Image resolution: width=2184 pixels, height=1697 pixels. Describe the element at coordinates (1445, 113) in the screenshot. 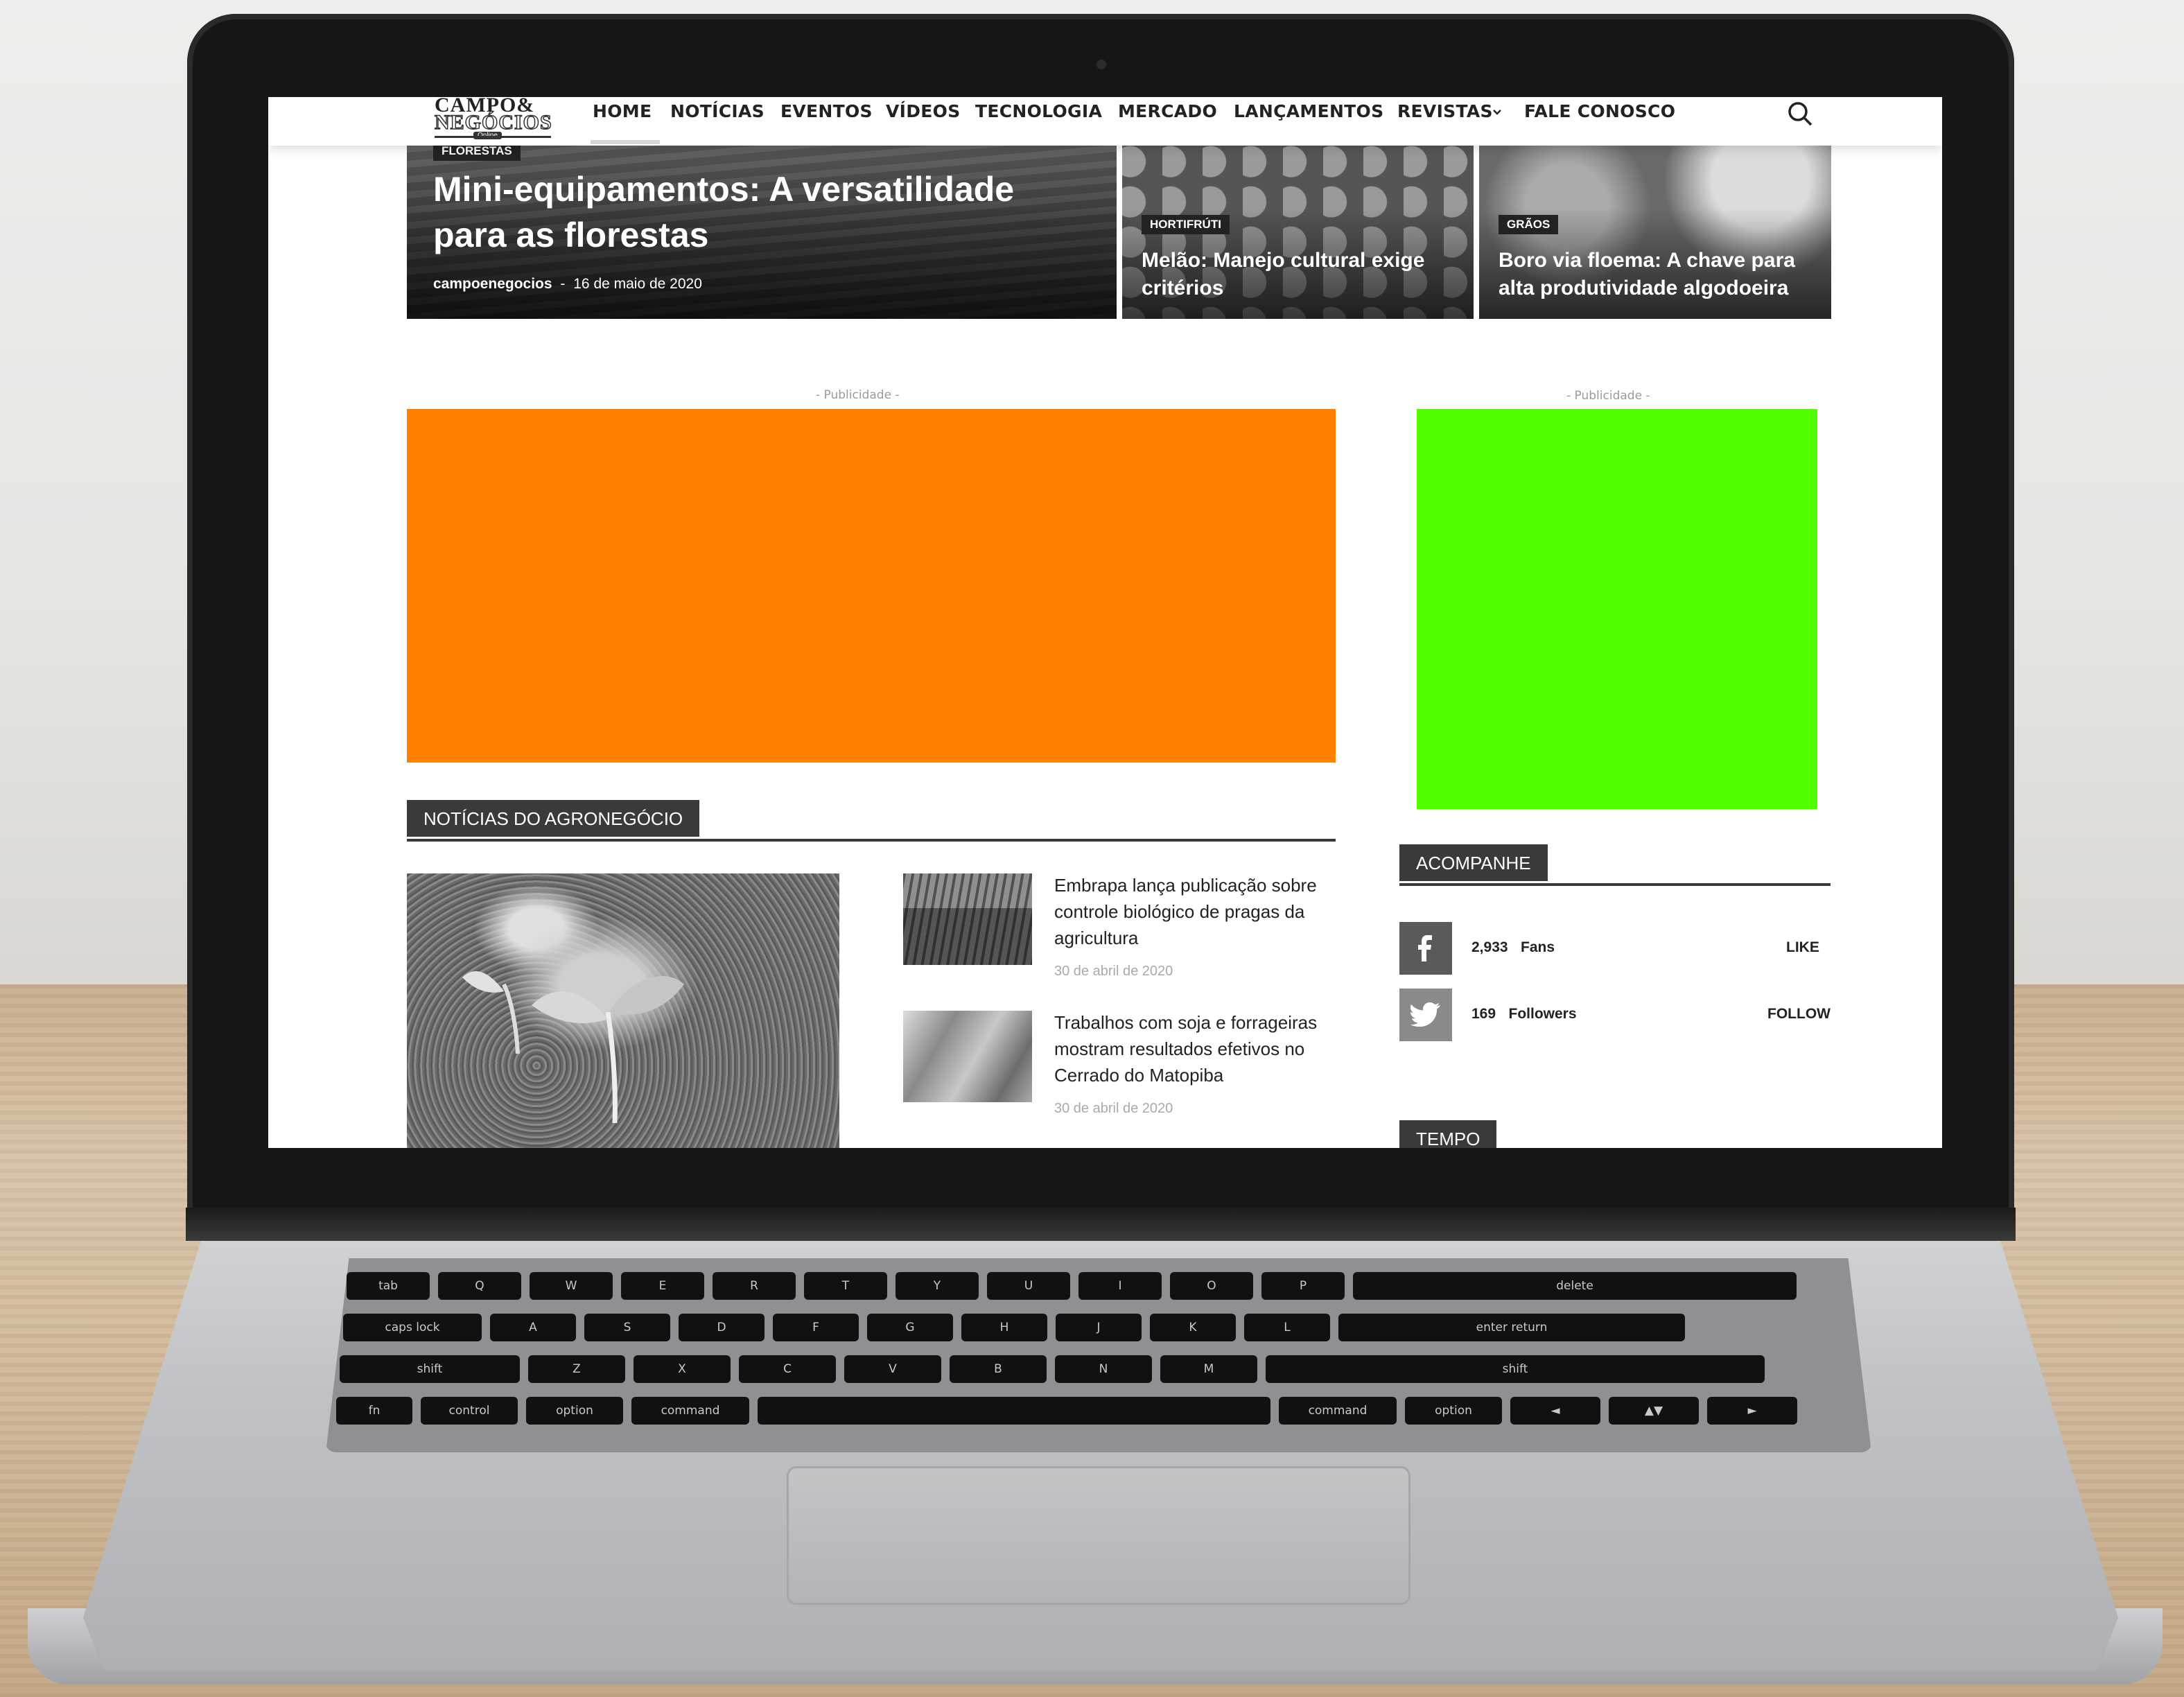

I see `nav-revistas: REVISTAS` at that location.